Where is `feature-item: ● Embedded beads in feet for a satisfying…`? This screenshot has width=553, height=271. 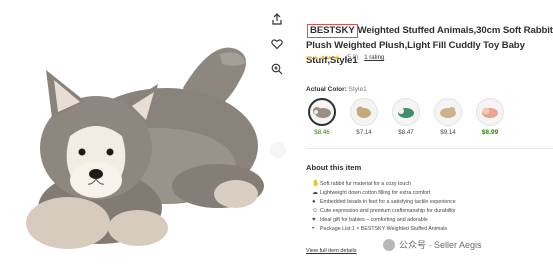 feature-item: ● Embedded beads in feet for a satisfying… is located at coordinates (432, 202).